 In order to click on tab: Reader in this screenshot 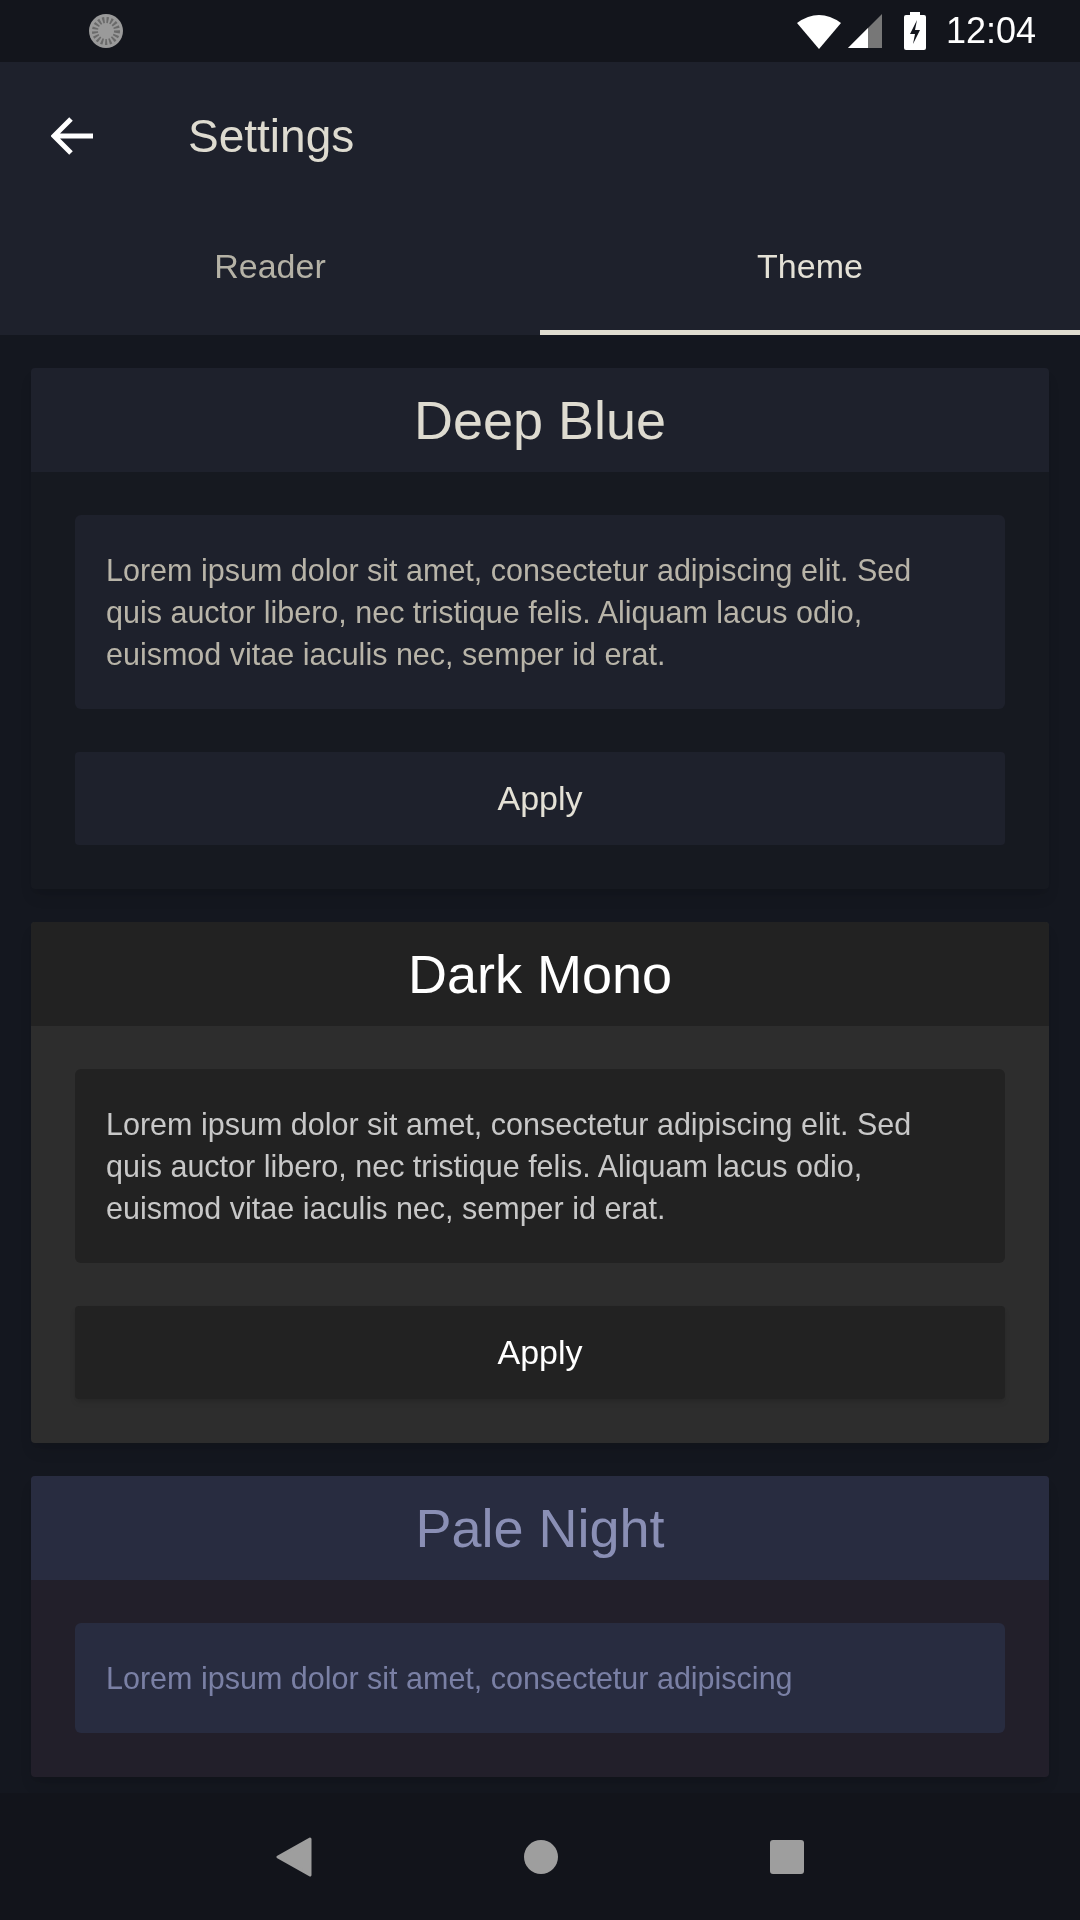, I will do `click(270, 272)`.